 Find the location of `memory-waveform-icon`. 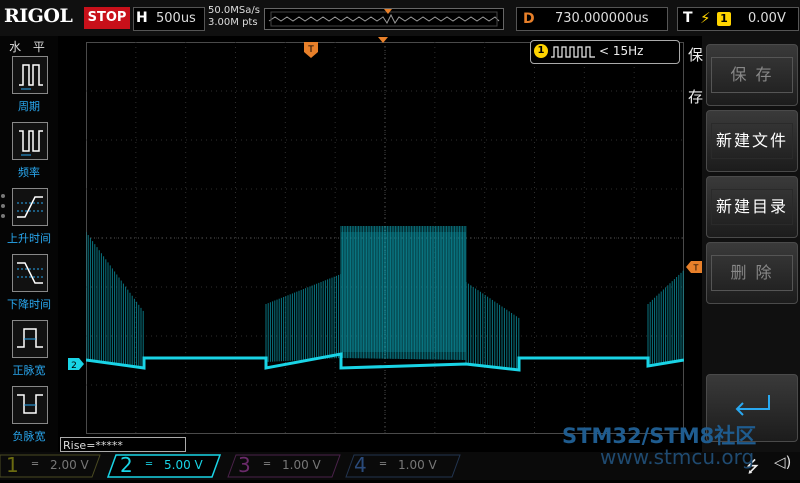

memory-waveform-icon is located at coordinates (384, 18).